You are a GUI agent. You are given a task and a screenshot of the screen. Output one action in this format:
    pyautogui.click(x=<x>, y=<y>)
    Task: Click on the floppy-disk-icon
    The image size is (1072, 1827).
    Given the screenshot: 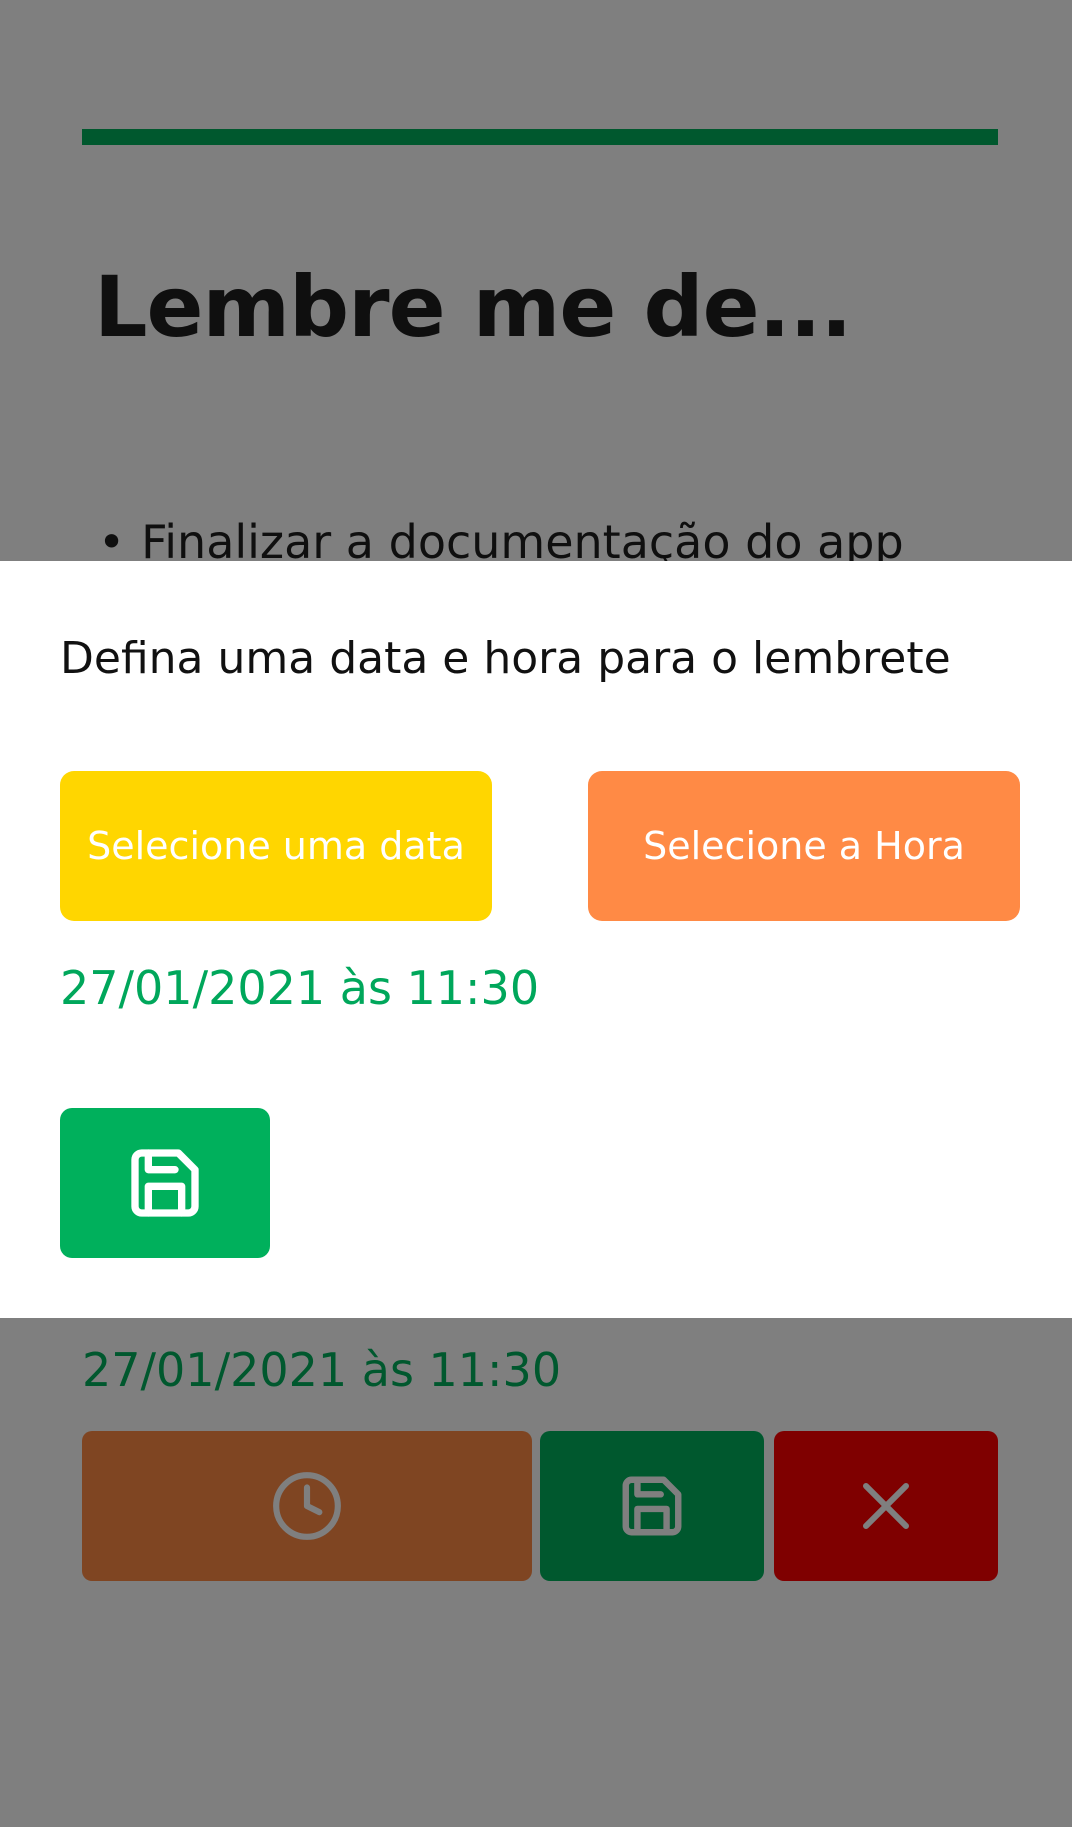 What is the action you would take?
    pyautogui.click(x=165, y=1183)
    